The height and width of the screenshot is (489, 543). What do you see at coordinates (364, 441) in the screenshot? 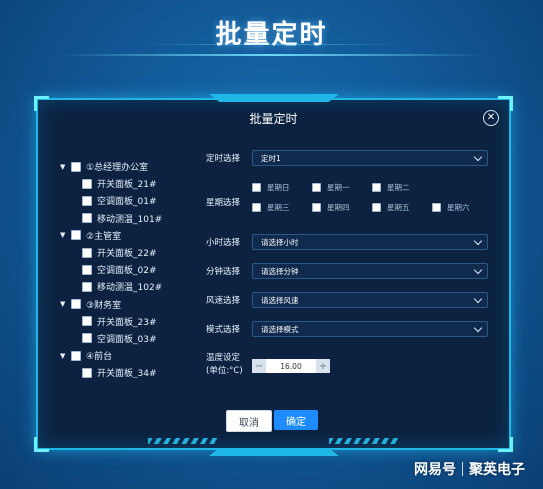
I see `stripe-decoration` at bounding box center [364, 441].